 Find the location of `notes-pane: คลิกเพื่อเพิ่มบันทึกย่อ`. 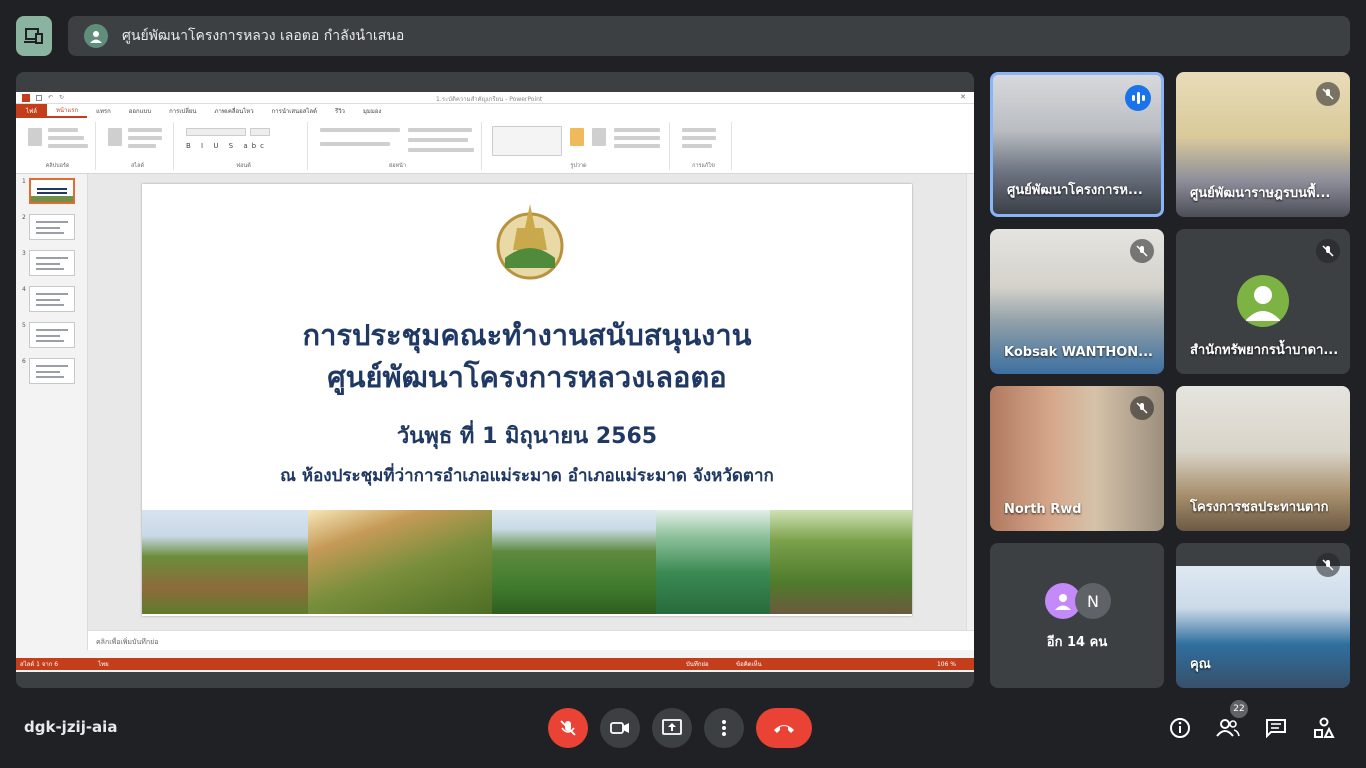

notes-pane: คลิกเพื่อเพิ่มบันทึกย่อ is located at coordinates (531, 640).